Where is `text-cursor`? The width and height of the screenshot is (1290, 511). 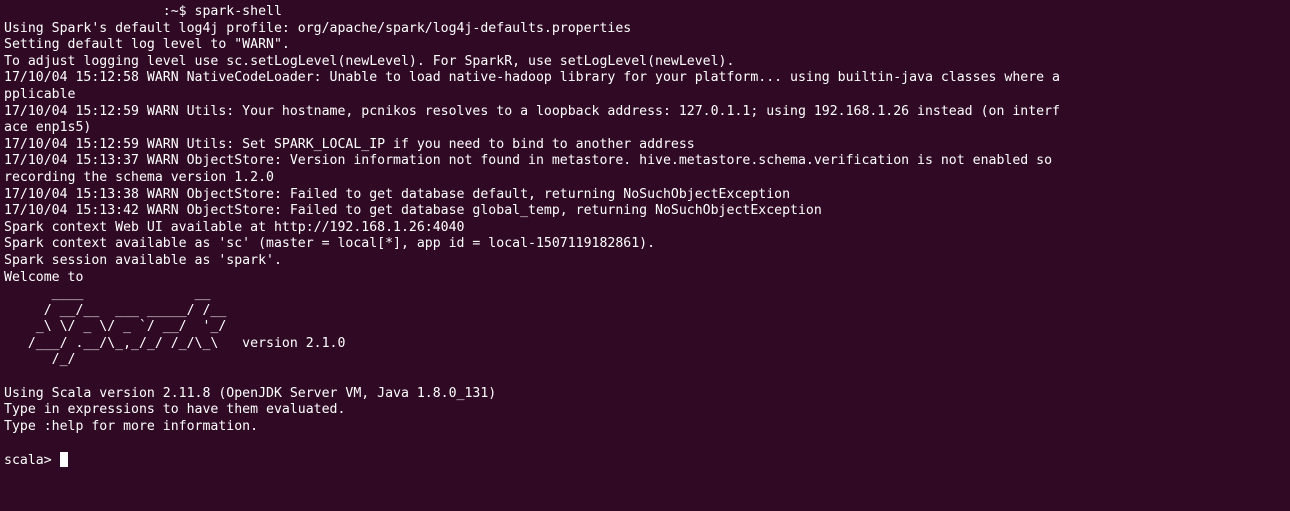 text-cursor is located at coordinates (63, 460).